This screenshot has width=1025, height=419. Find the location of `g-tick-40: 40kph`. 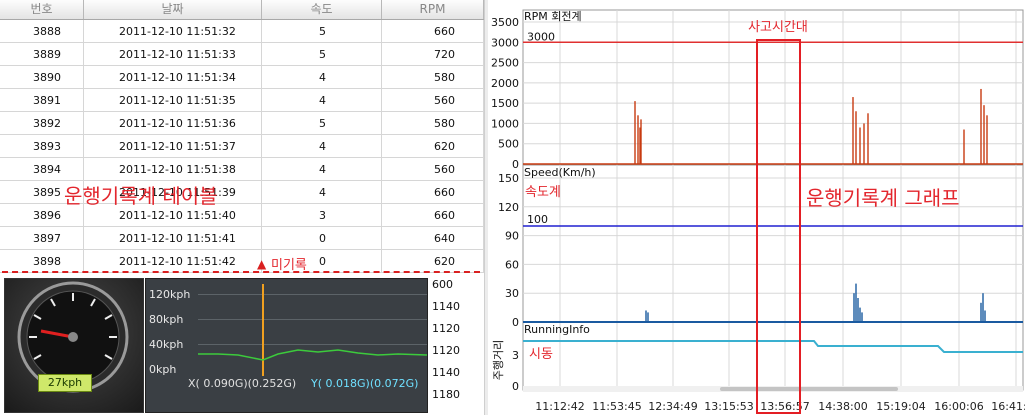

g-tick-40: 40kph is located at coordinates (166, 344).